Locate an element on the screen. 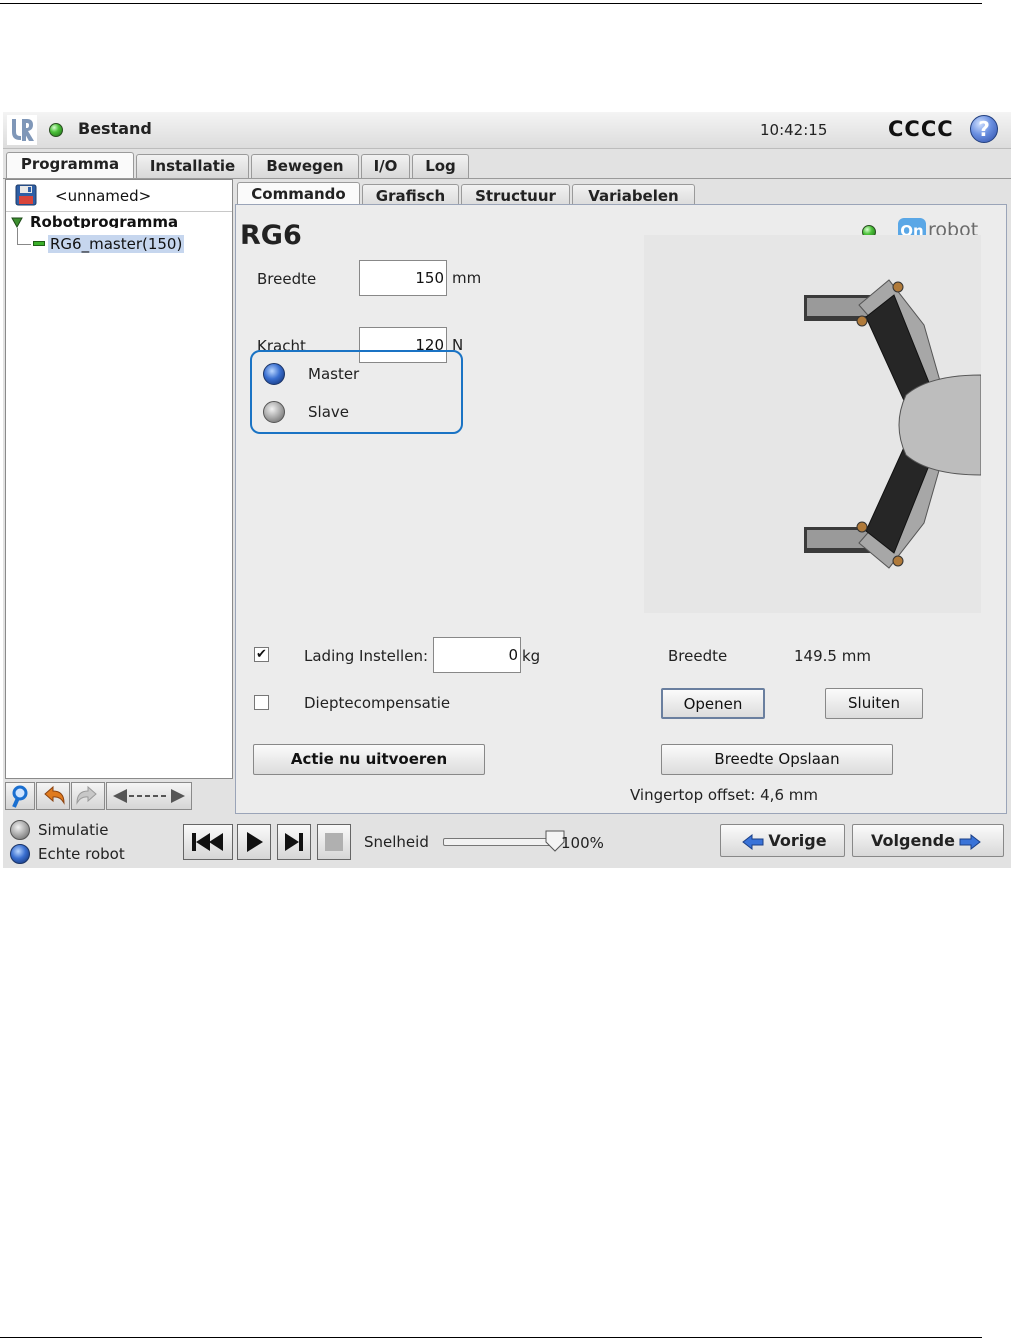 This screenshot has height=1341, width=1011. tree-expand-icon is located at coordinates (17, 222).